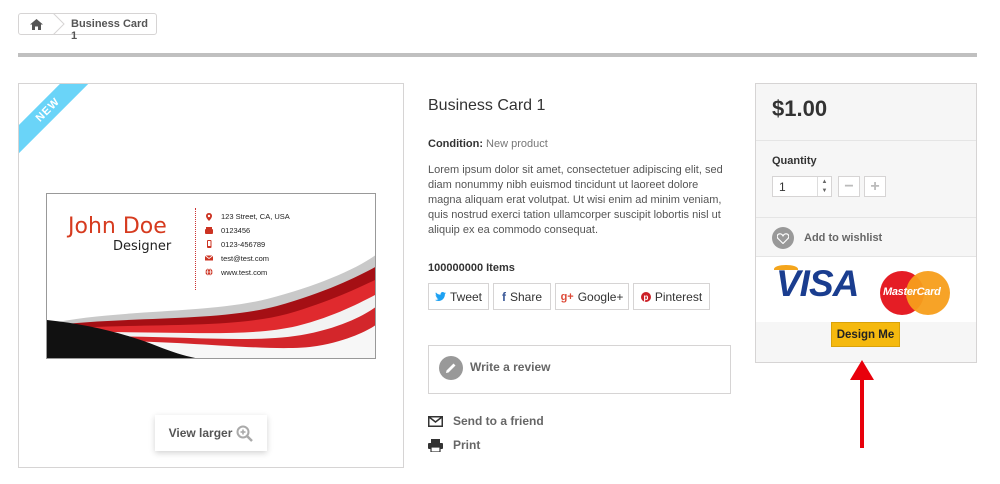 The image size is (1000, 484). What do you see at coordinates (435, 445) in the screenshot?
I see `printer-icon` at bounding box center [435, 445].